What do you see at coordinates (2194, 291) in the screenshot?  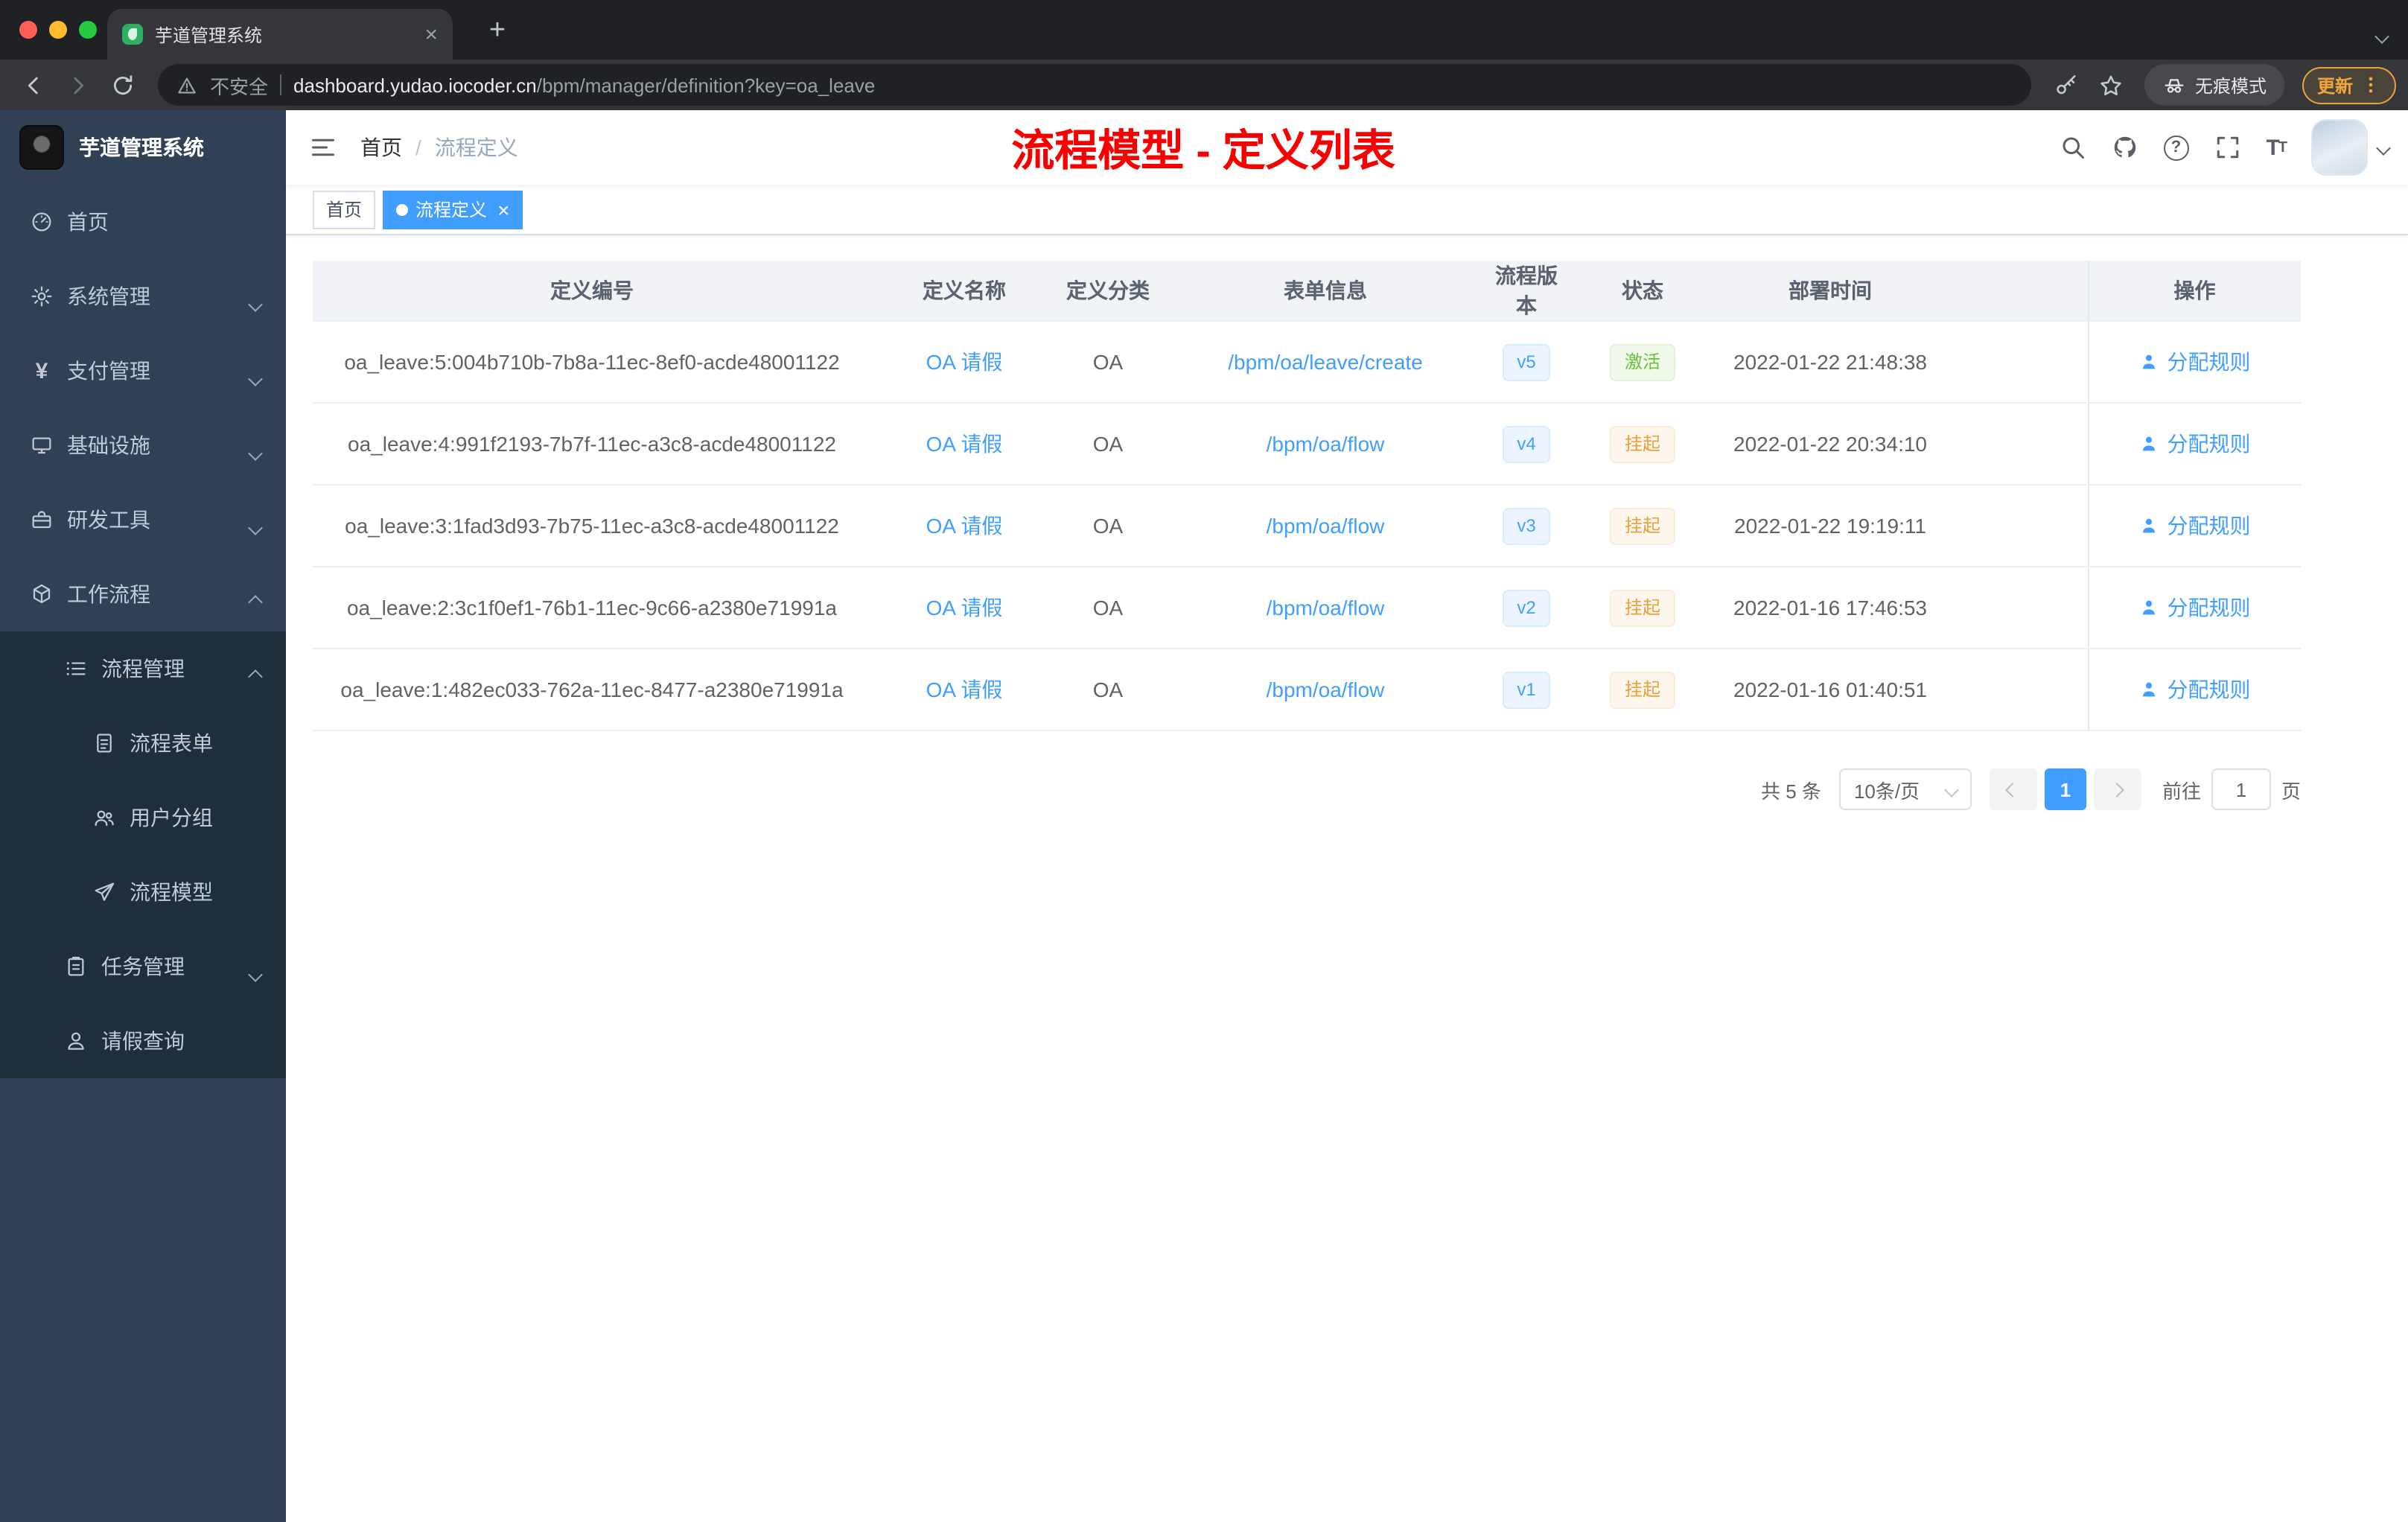 I see `column-header: 操作` at bounding box center [2194, 291].